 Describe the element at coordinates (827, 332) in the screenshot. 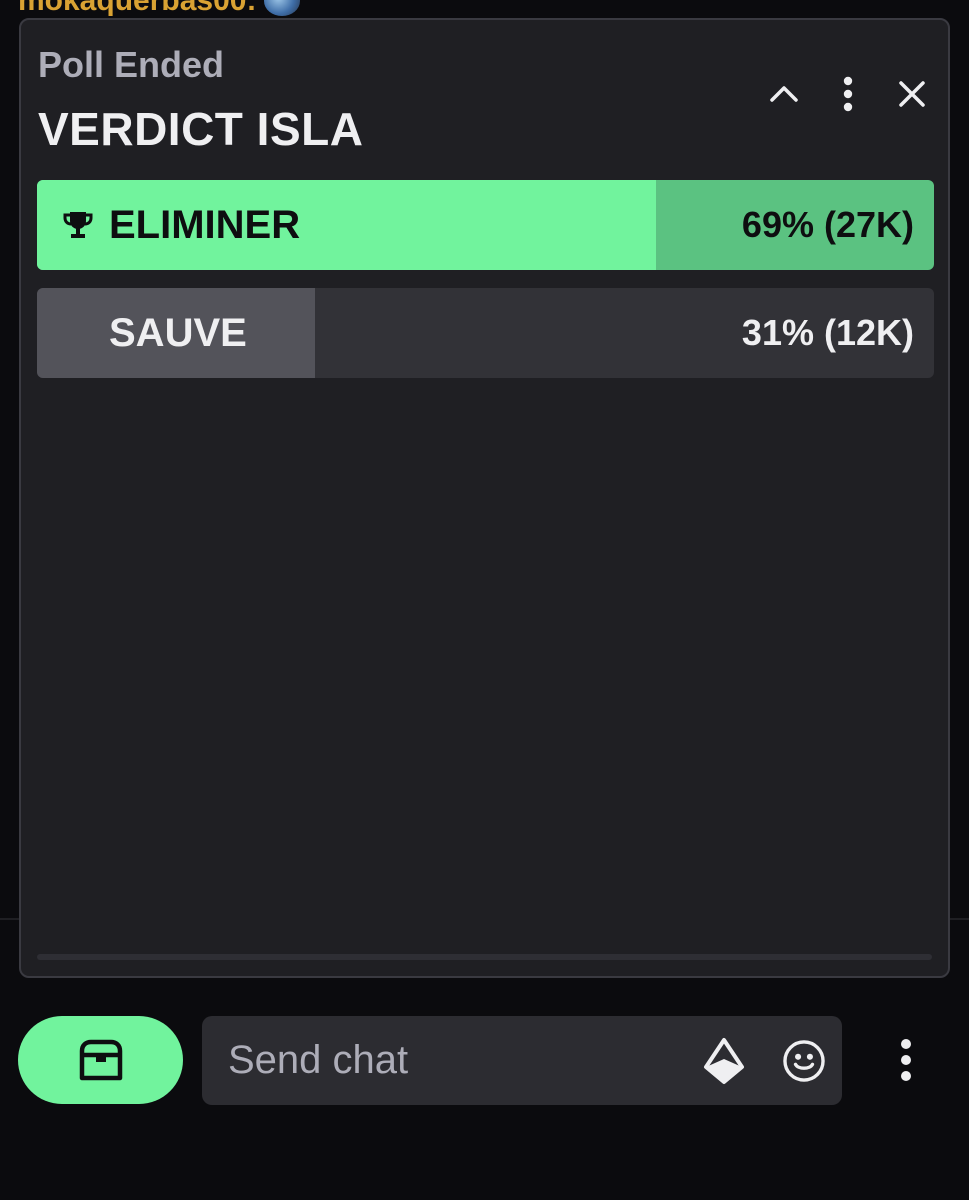

I see `poll-option-result: 31% (12K)` at that location.